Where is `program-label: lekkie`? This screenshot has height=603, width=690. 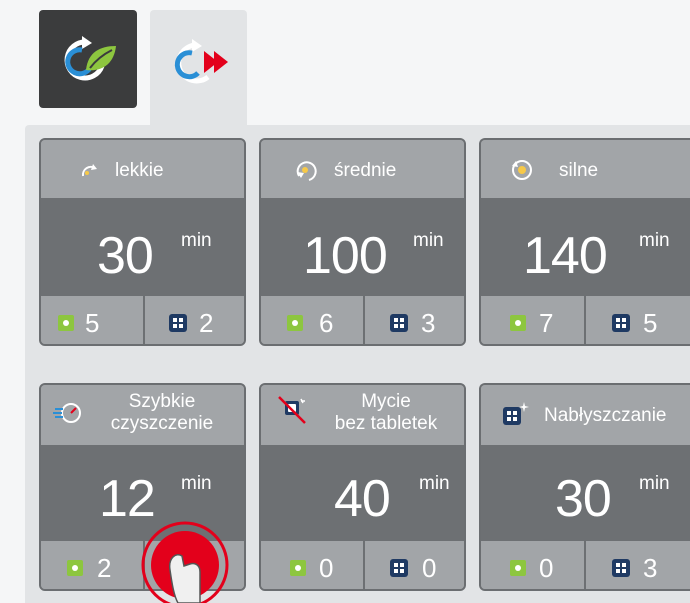
program-label: lekkie is located at coordinates (139, 170).